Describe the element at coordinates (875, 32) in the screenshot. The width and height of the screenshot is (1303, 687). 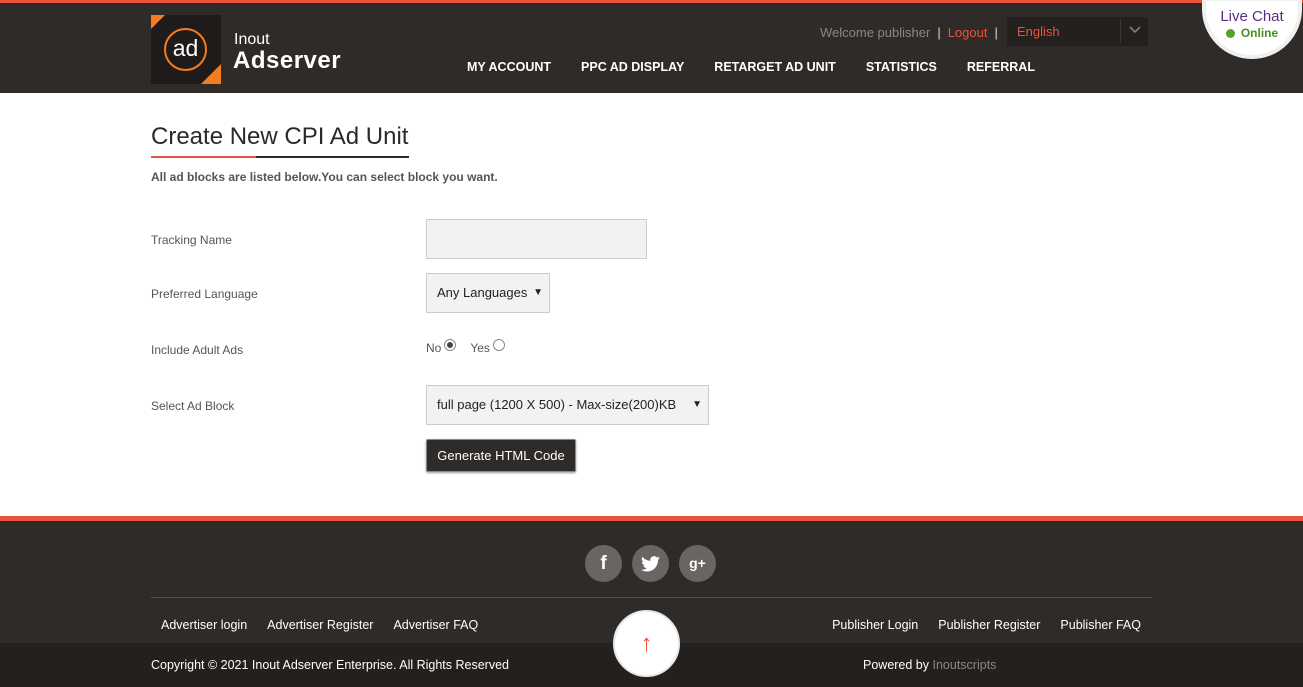
I see `welcome-text: Welcome publisher` at that location.